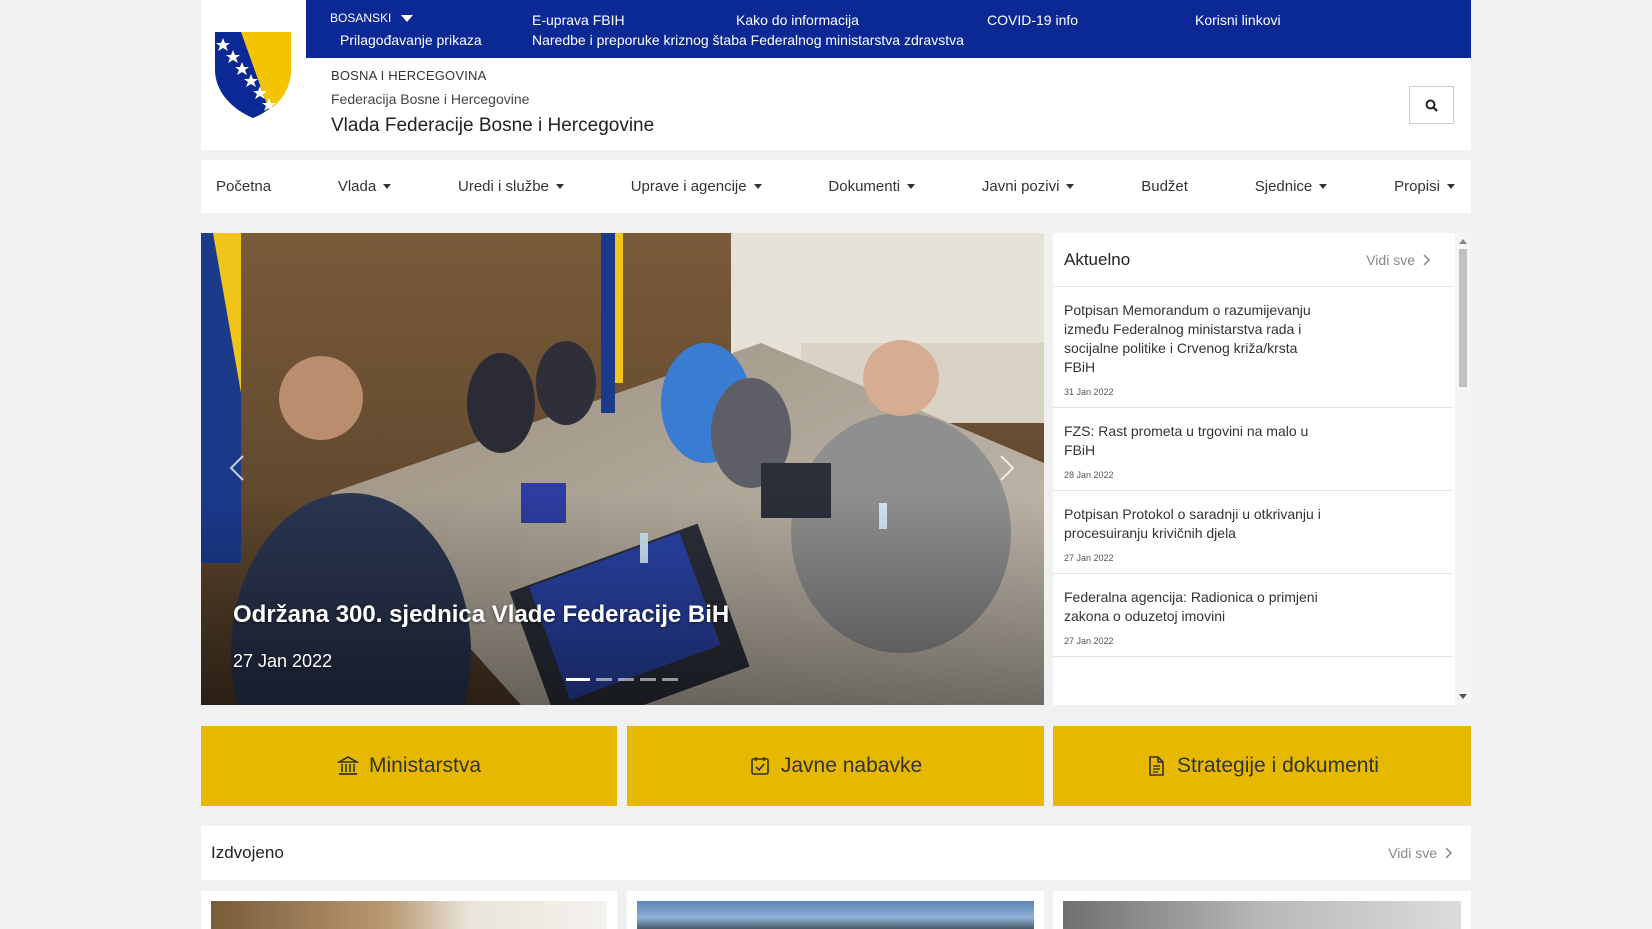 This screenshot has width=1652, height=929. What do you see at coordinates (411, 40) in the screenshot?
I see `customize-view-link: Prilagođavanje prikaza` at bounding box center [411, 40].